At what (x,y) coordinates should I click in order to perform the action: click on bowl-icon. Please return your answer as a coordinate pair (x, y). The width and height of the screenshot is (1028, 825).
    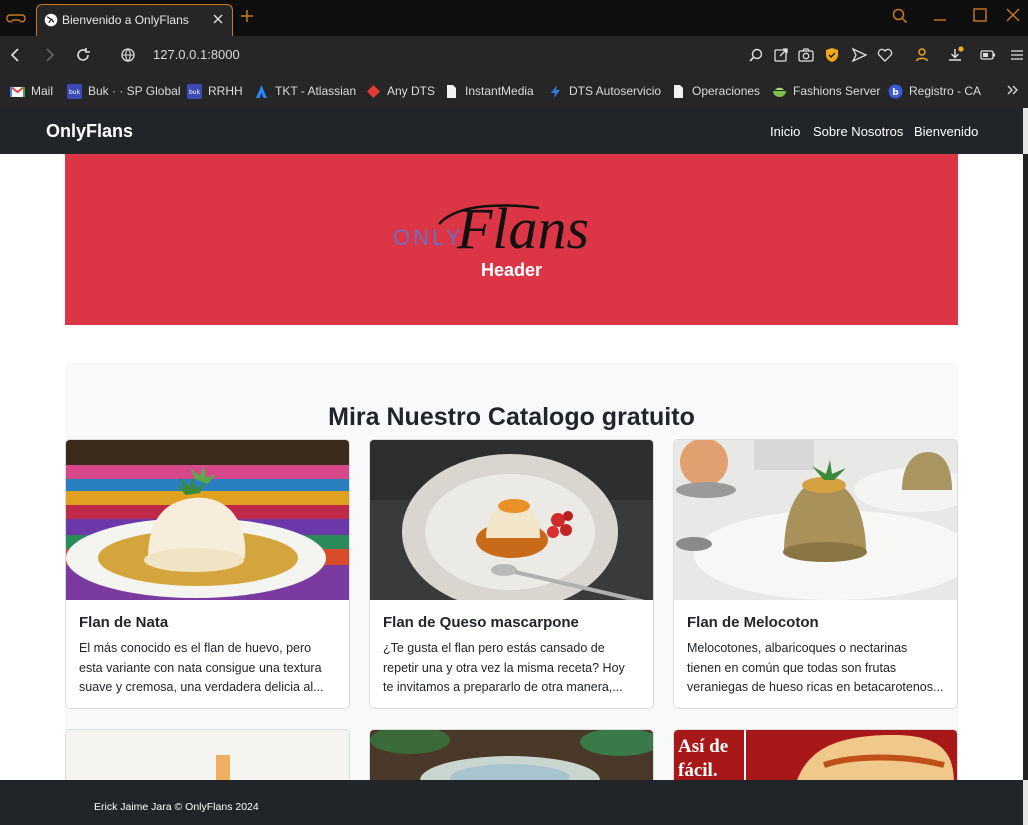
    Looking at the image, I should click on (779, 92).